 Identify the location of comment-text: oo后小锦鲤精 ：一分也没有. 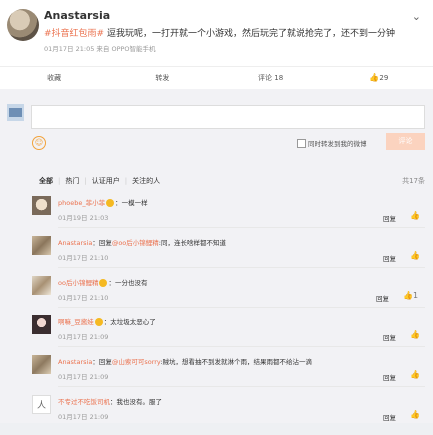
(102, 282).